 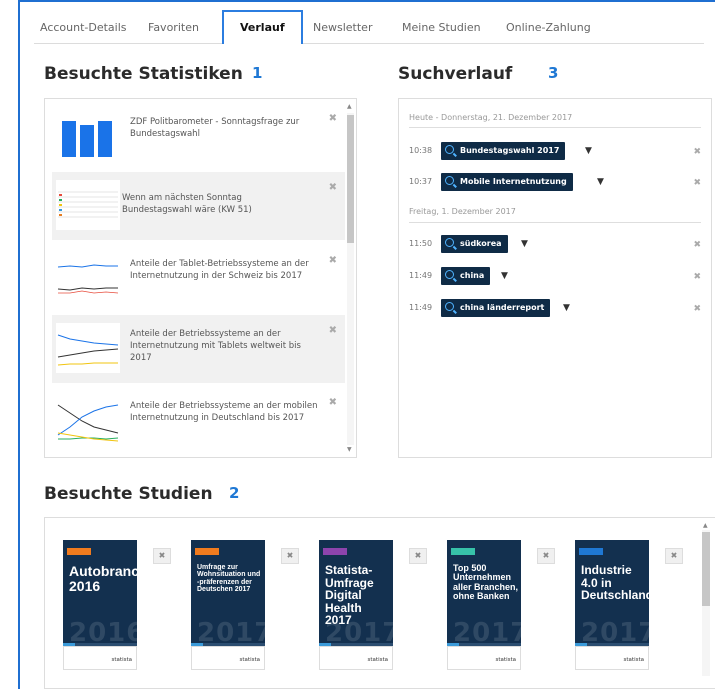 I want to click on search-query-chip: Bundestagswahl 2017, so click(x=503, y=151).